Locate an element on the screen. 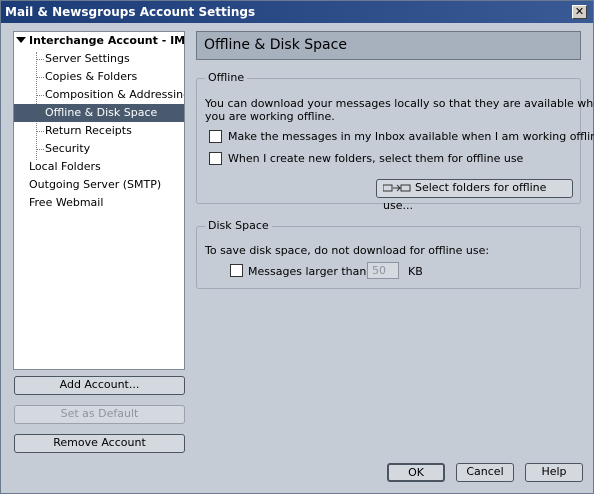 This screenshot has width=594, height=494. button-label: Remove Account is located at coordinates (99, 442).